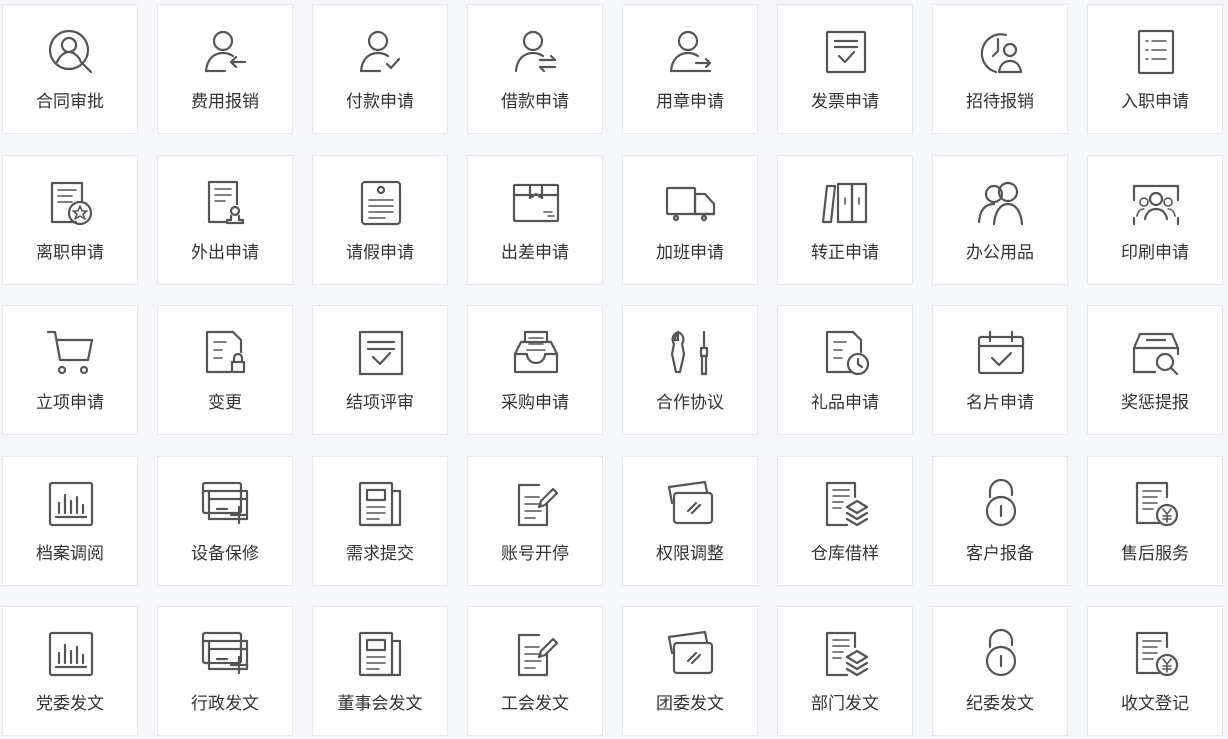  I want to click on app-tile: 用章申请, so click(690, 69).